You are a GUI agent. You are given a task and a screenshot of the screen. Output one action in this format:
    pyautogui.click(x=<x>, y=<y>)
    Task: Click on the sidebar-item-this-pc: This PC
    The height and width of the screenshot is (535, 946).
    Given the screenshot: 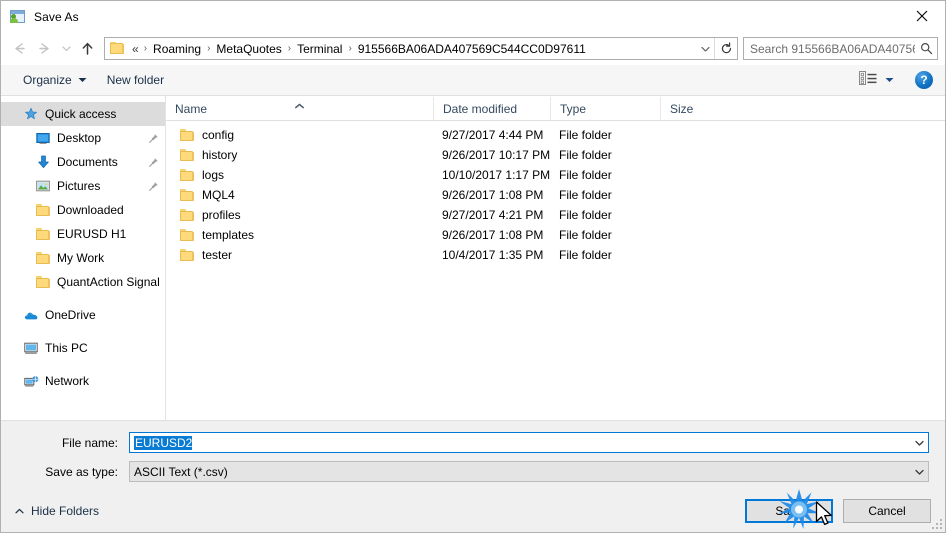 What is the action you would take?
    pyautogui.click(x=83, y=348)
    